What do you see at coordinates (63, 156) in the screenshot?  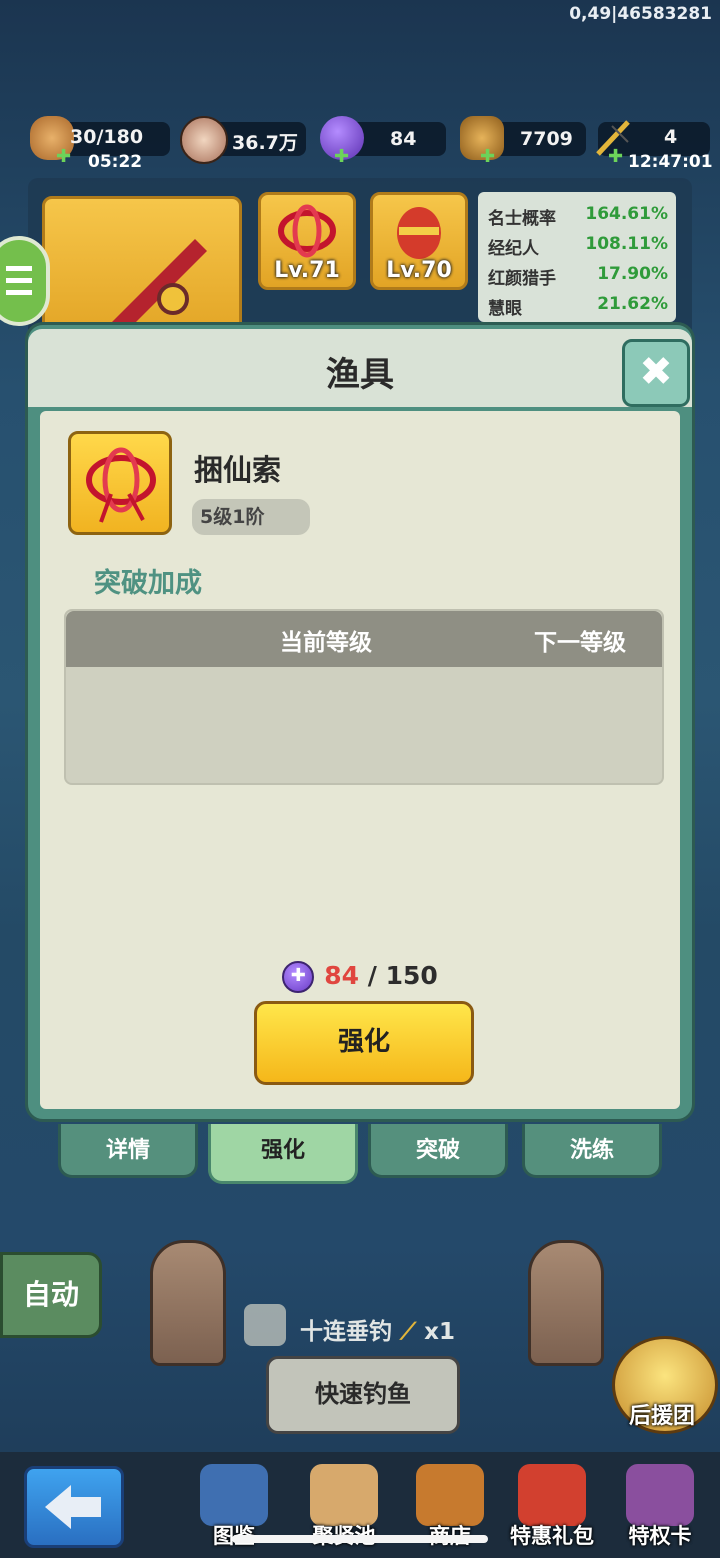 I see `stamina-plus-icon: ✚` at bounding box center [63, 156].